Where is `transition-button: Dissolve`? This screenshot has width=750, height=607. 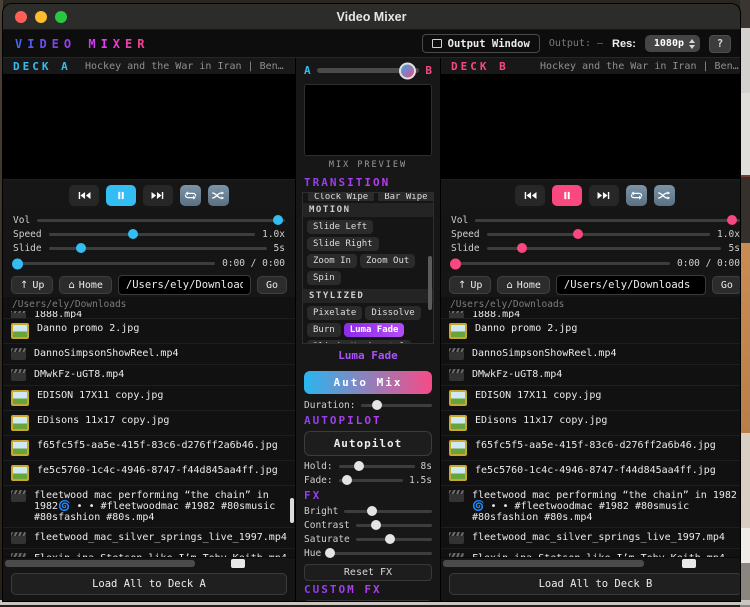
transition-button: Dissolve is located at coordinates (393, 313).